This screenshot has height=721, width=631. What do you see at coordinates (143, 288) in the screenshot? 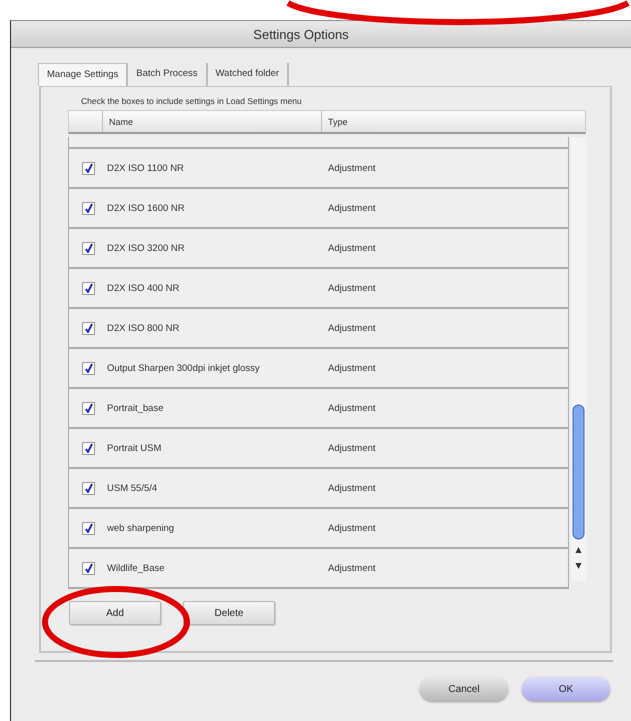
I see `setting-name: D2X ISO 400 NR` at bounding box center [143, 288].